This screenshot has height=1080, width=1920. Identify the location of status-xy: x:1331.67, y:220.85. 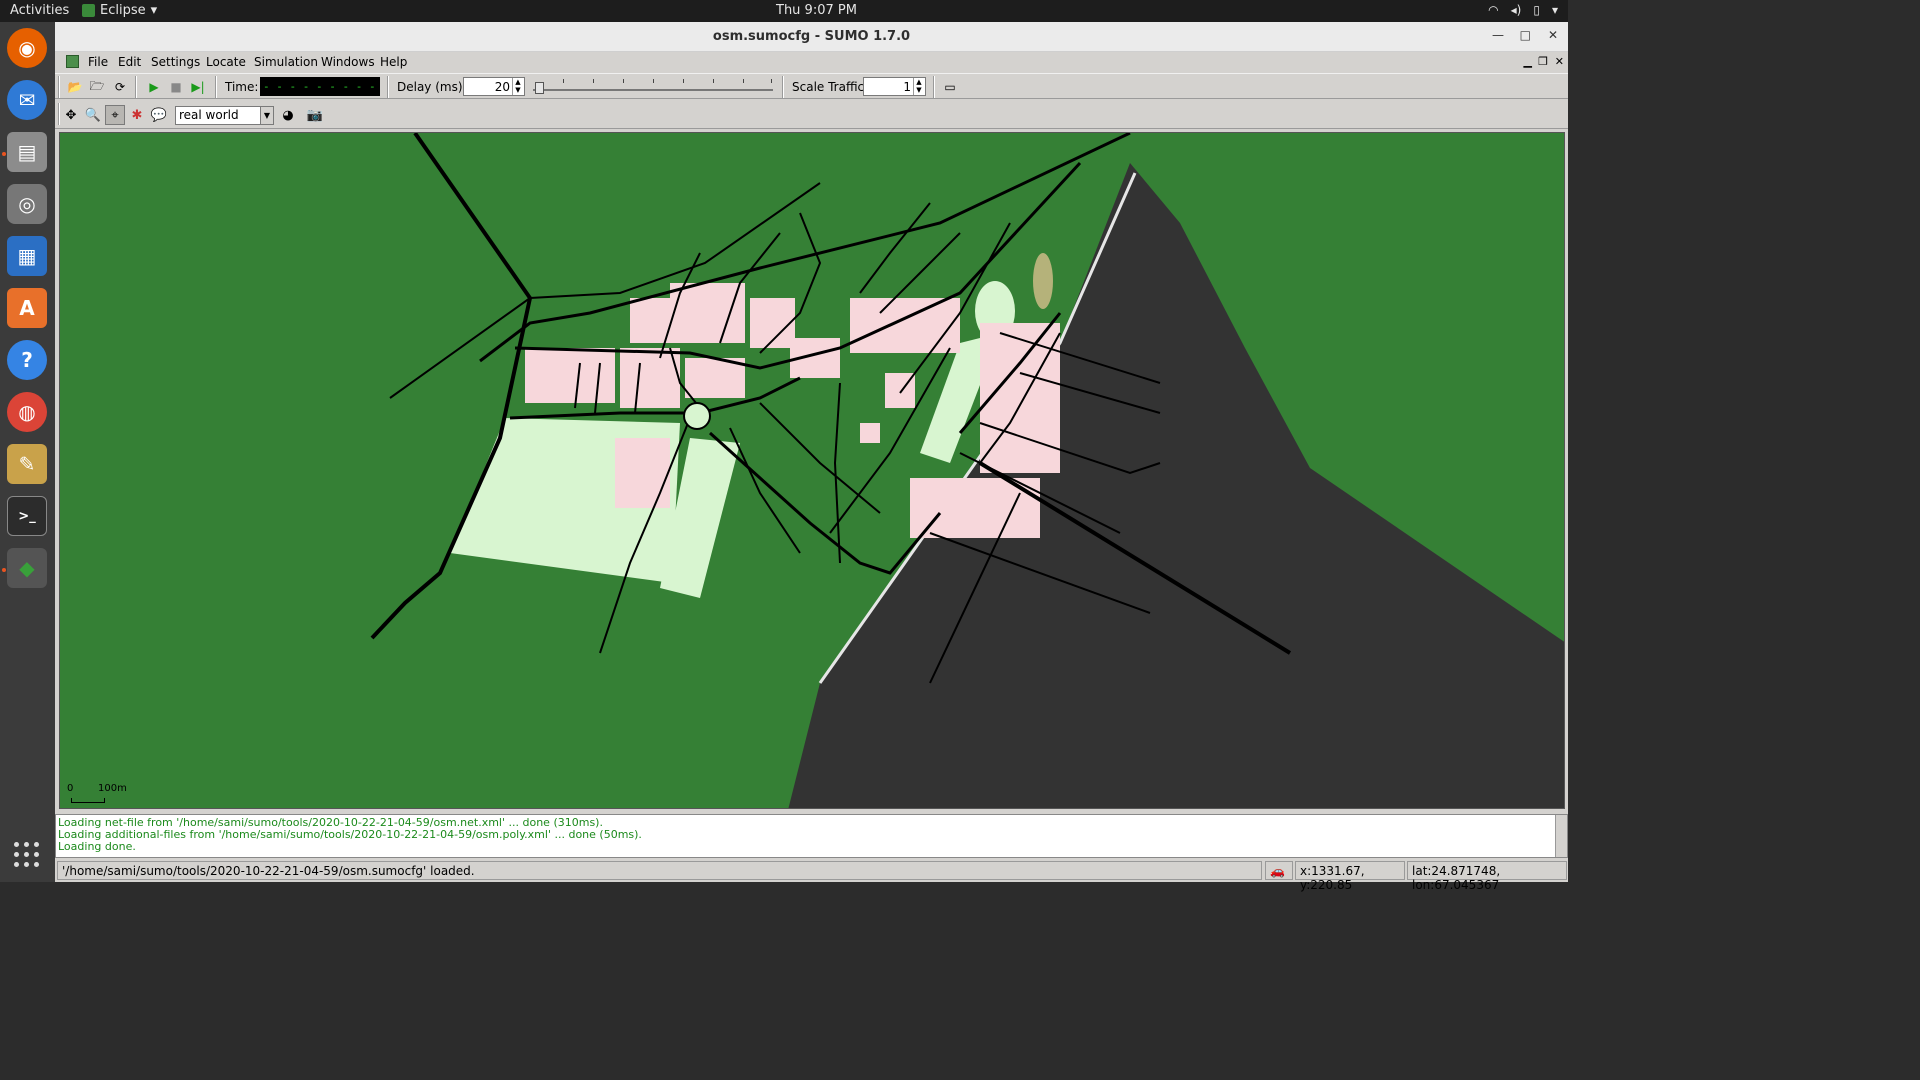
(1350, 876).